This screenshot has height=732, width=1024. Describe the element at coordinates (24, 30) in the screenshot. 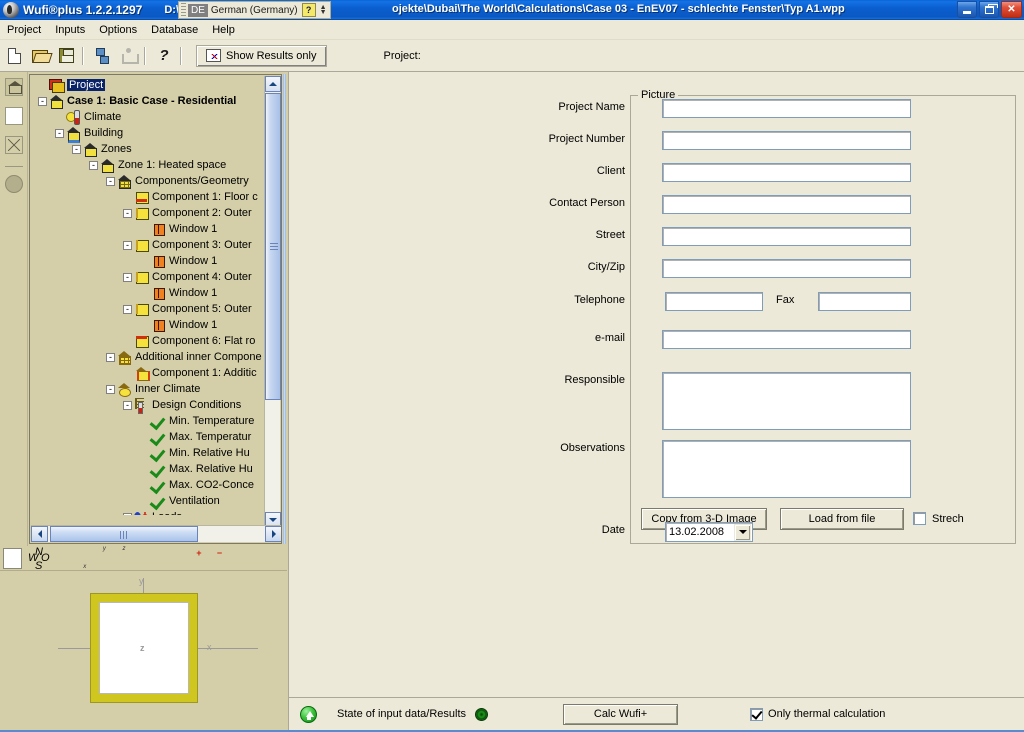

I see `menu-project: Project` at that location.